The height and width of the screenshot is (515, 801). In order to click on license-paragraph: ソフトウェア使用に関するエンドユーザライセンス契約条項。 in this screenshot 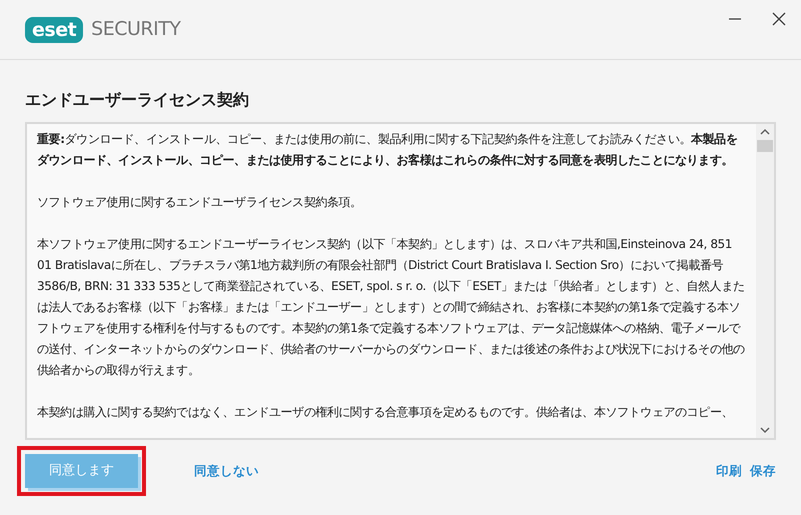, I will do `click(200, 202)`.